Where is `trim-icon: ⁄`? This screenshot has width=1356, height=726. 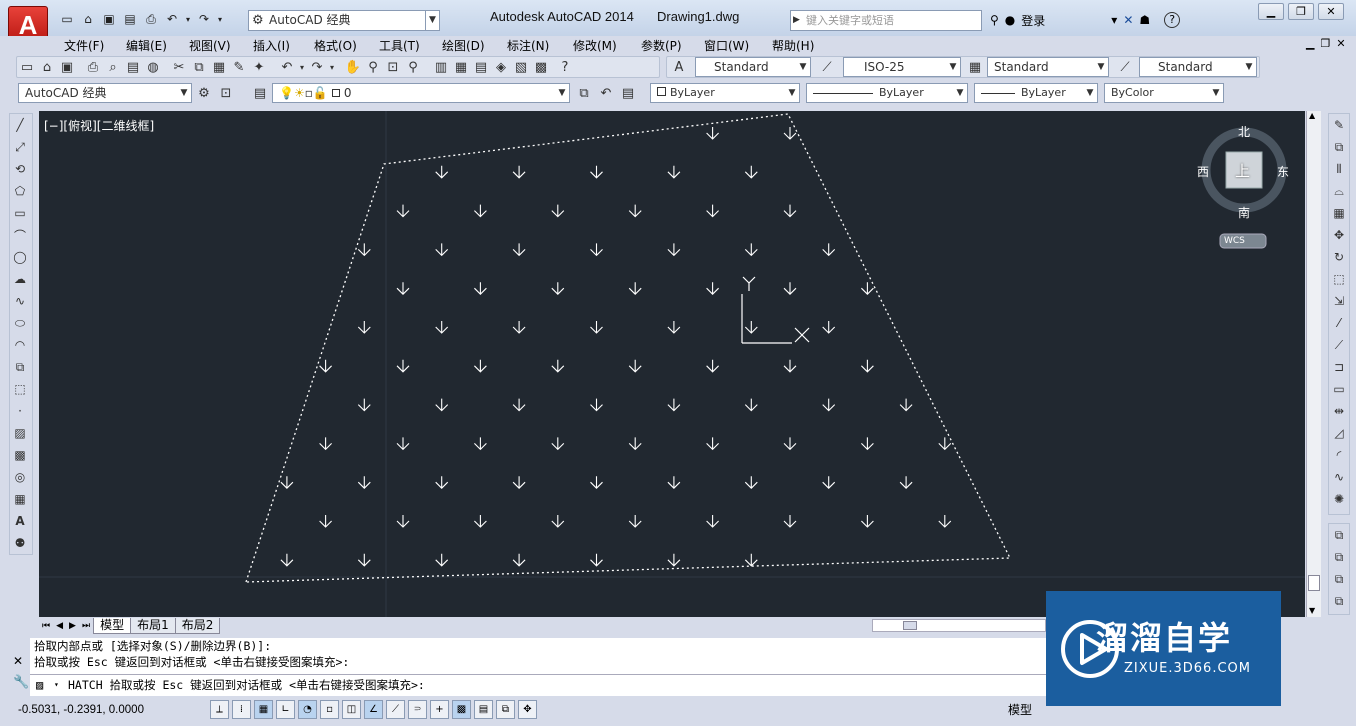
trim-icon: ⁄ is located at coordinates (1339, 323).